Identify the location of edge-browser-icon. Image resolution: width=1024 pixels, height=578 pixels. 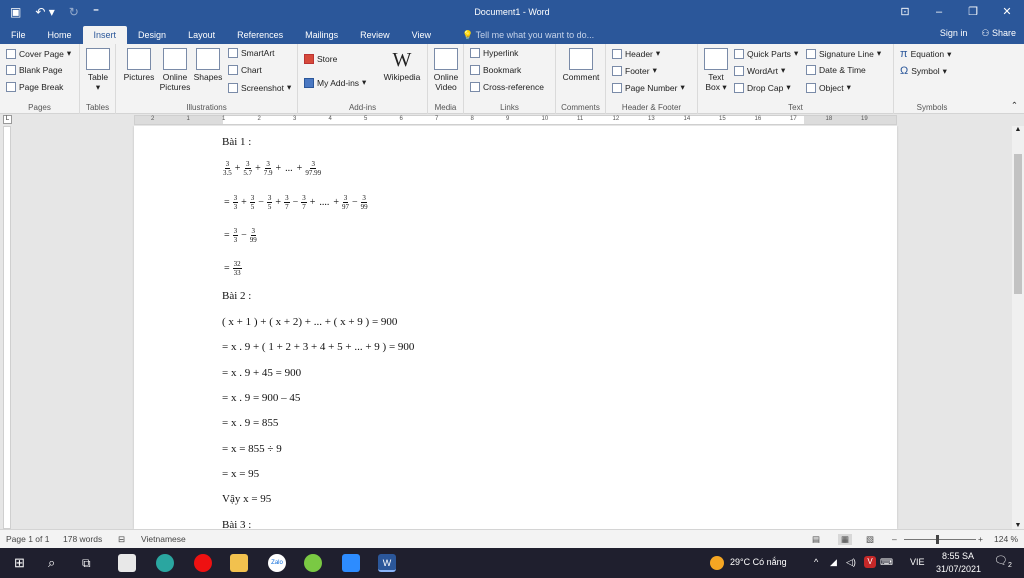
(165, 563).